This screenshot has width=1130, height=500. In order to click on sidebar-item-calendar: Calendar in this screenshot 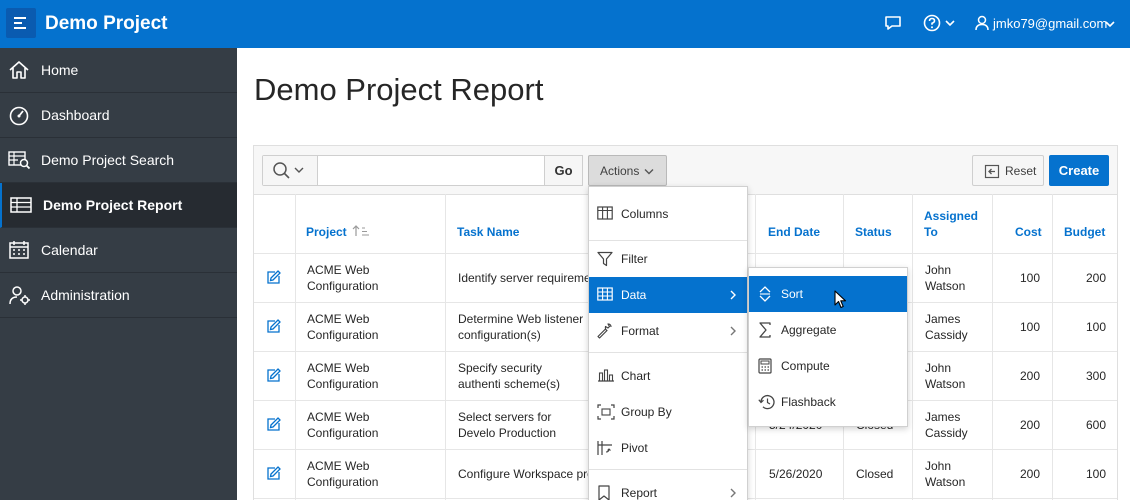, I will do `click(118, 250)`.